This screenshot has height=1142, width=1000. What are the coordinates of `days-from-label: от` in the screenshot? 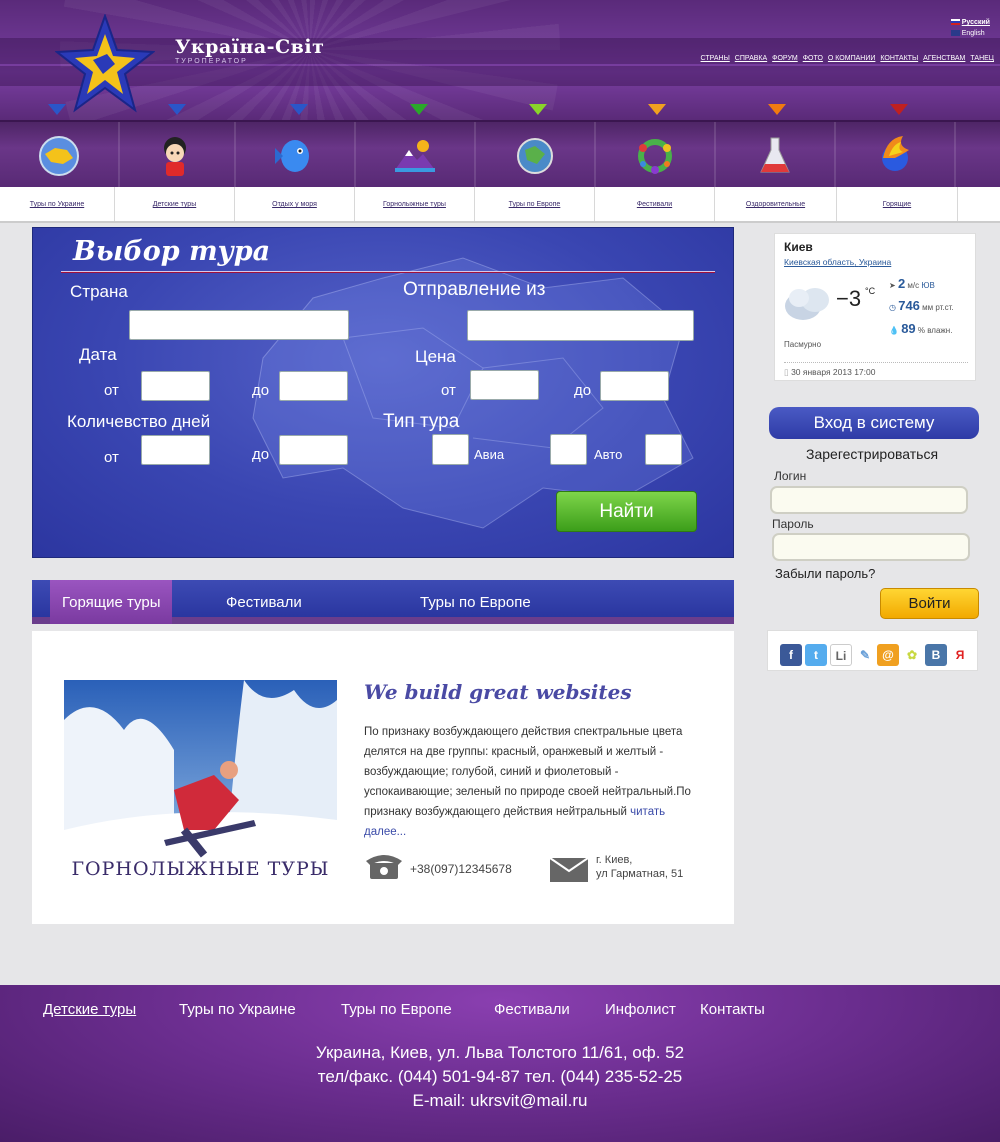 It's located at (111, 457).